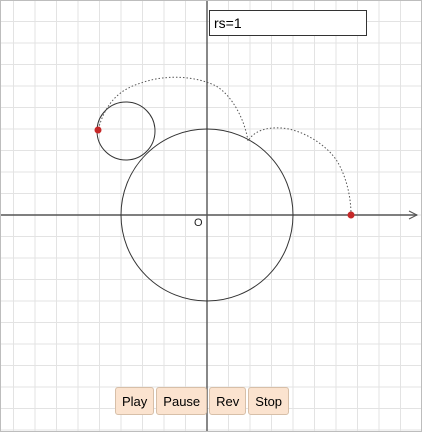 This screenshot has height=432, width=422. What do you see at coordinates (288, 23) in the screenshot?
I see `rs-input-field` at bounding box center [288, 23].